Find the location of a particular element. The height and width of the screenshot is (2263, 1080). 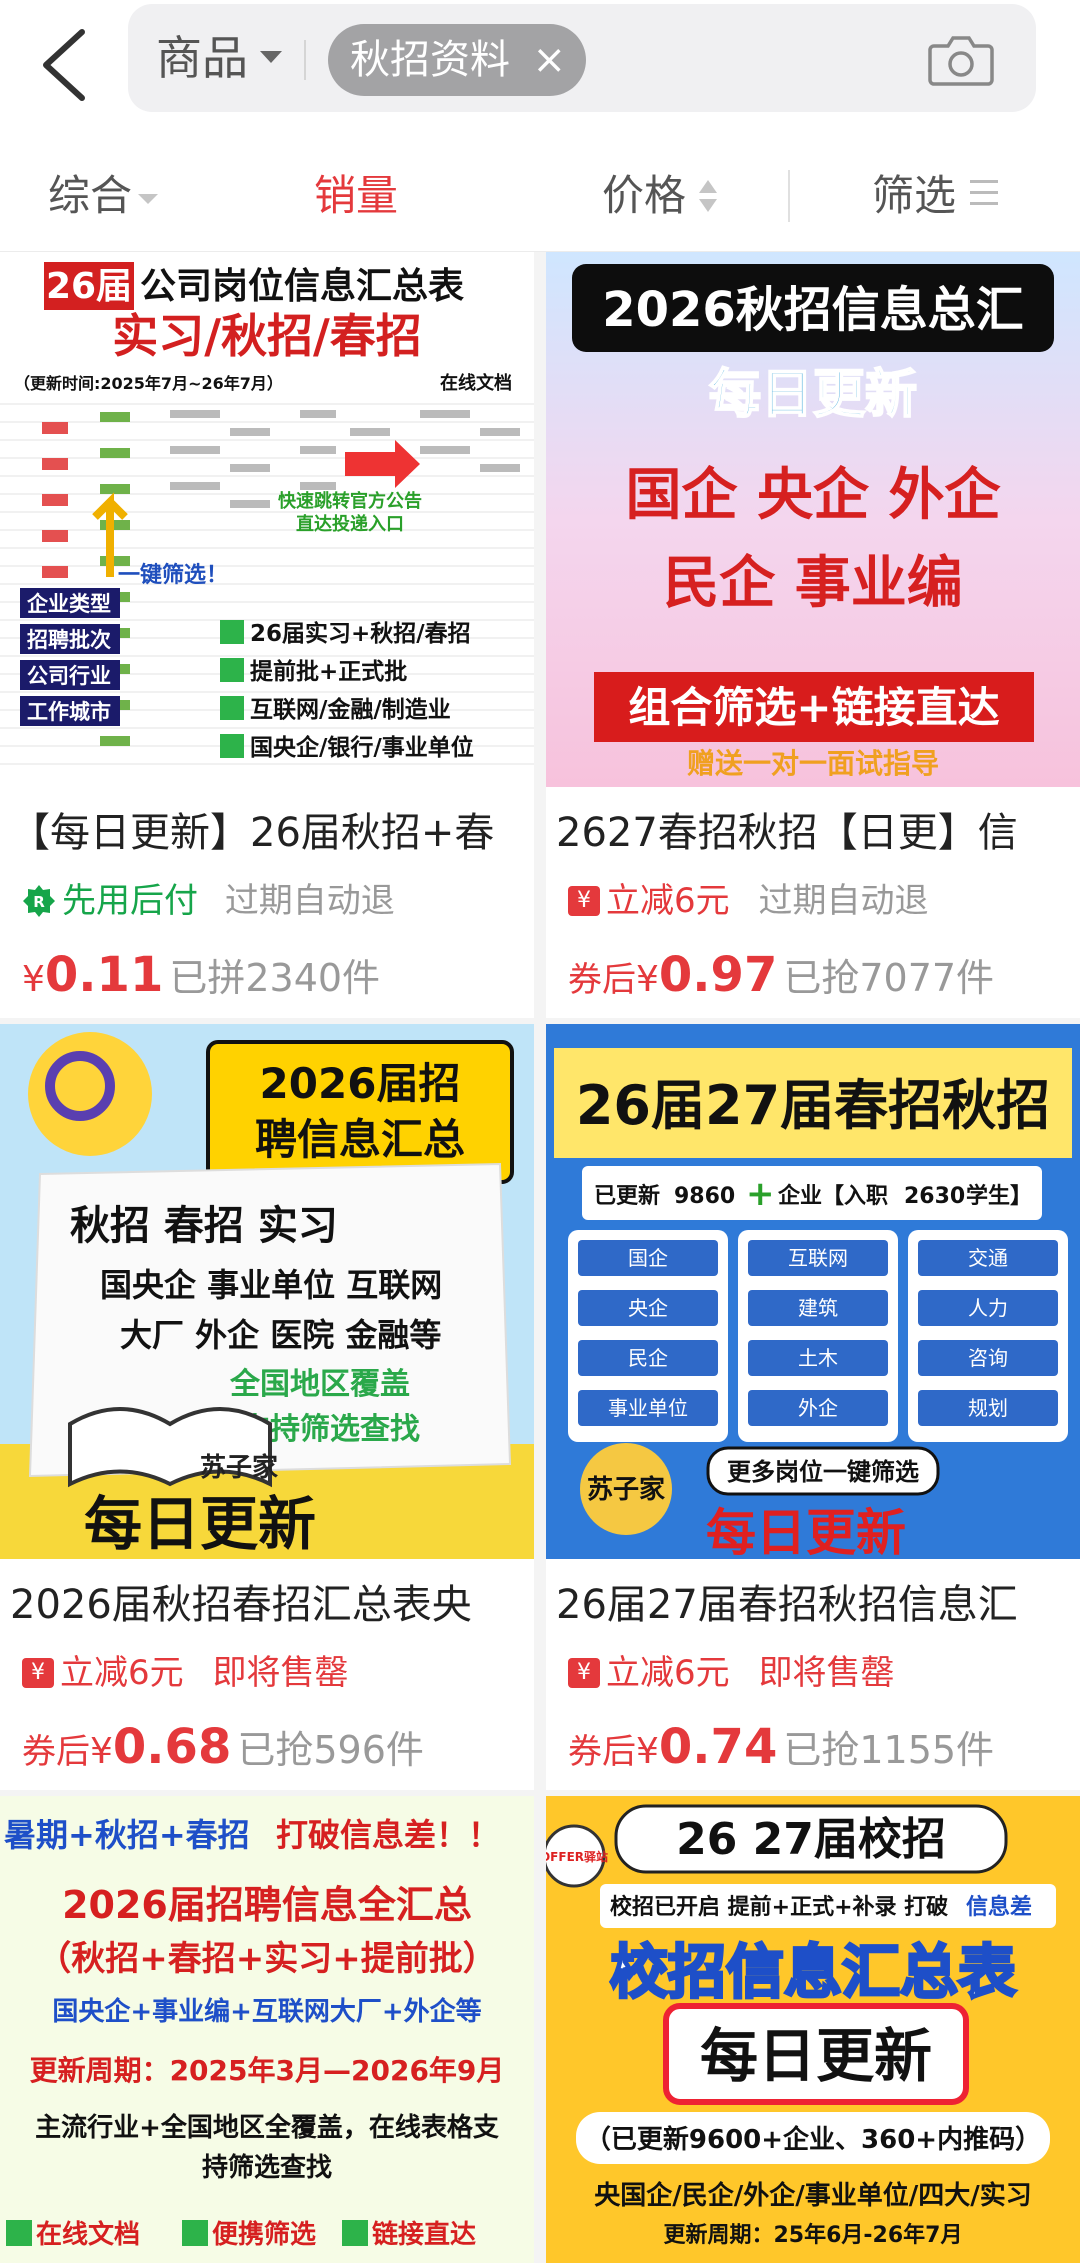

sort-tab-comprehensive: 综合 is located at coordinates (103, 196).